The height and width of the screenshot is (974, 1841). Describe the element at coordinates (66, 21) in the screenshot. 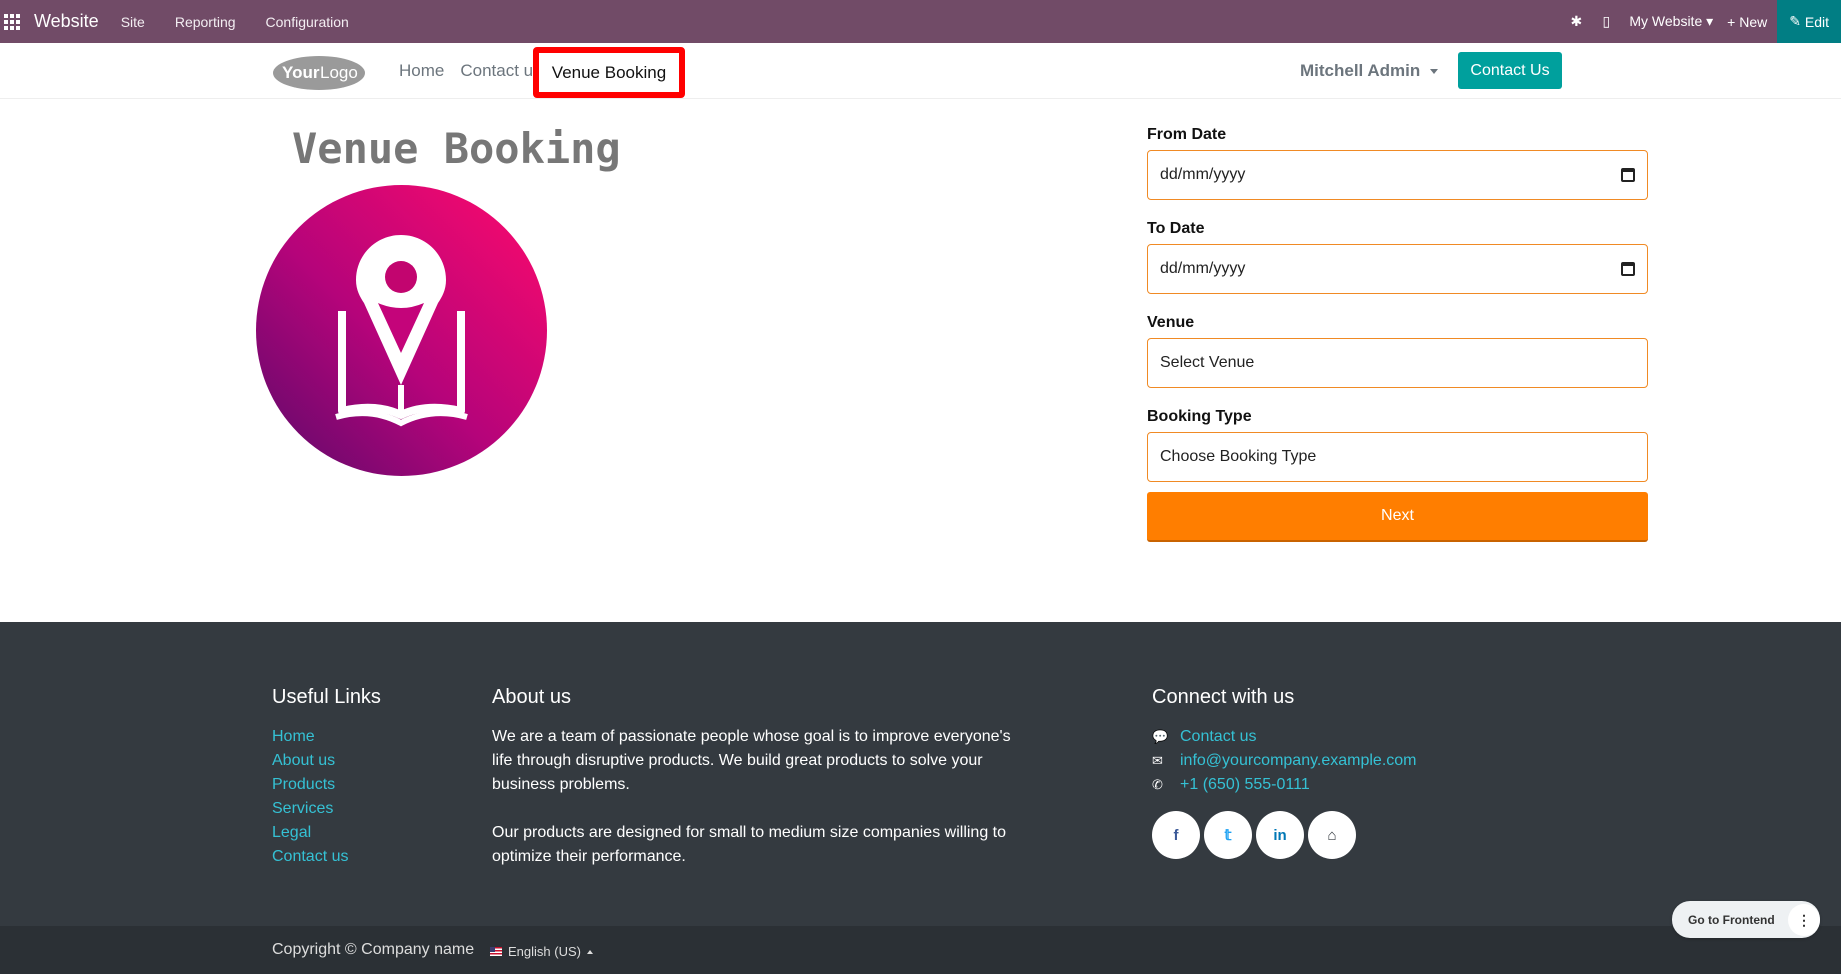

I see `app-name: Website` at that location.